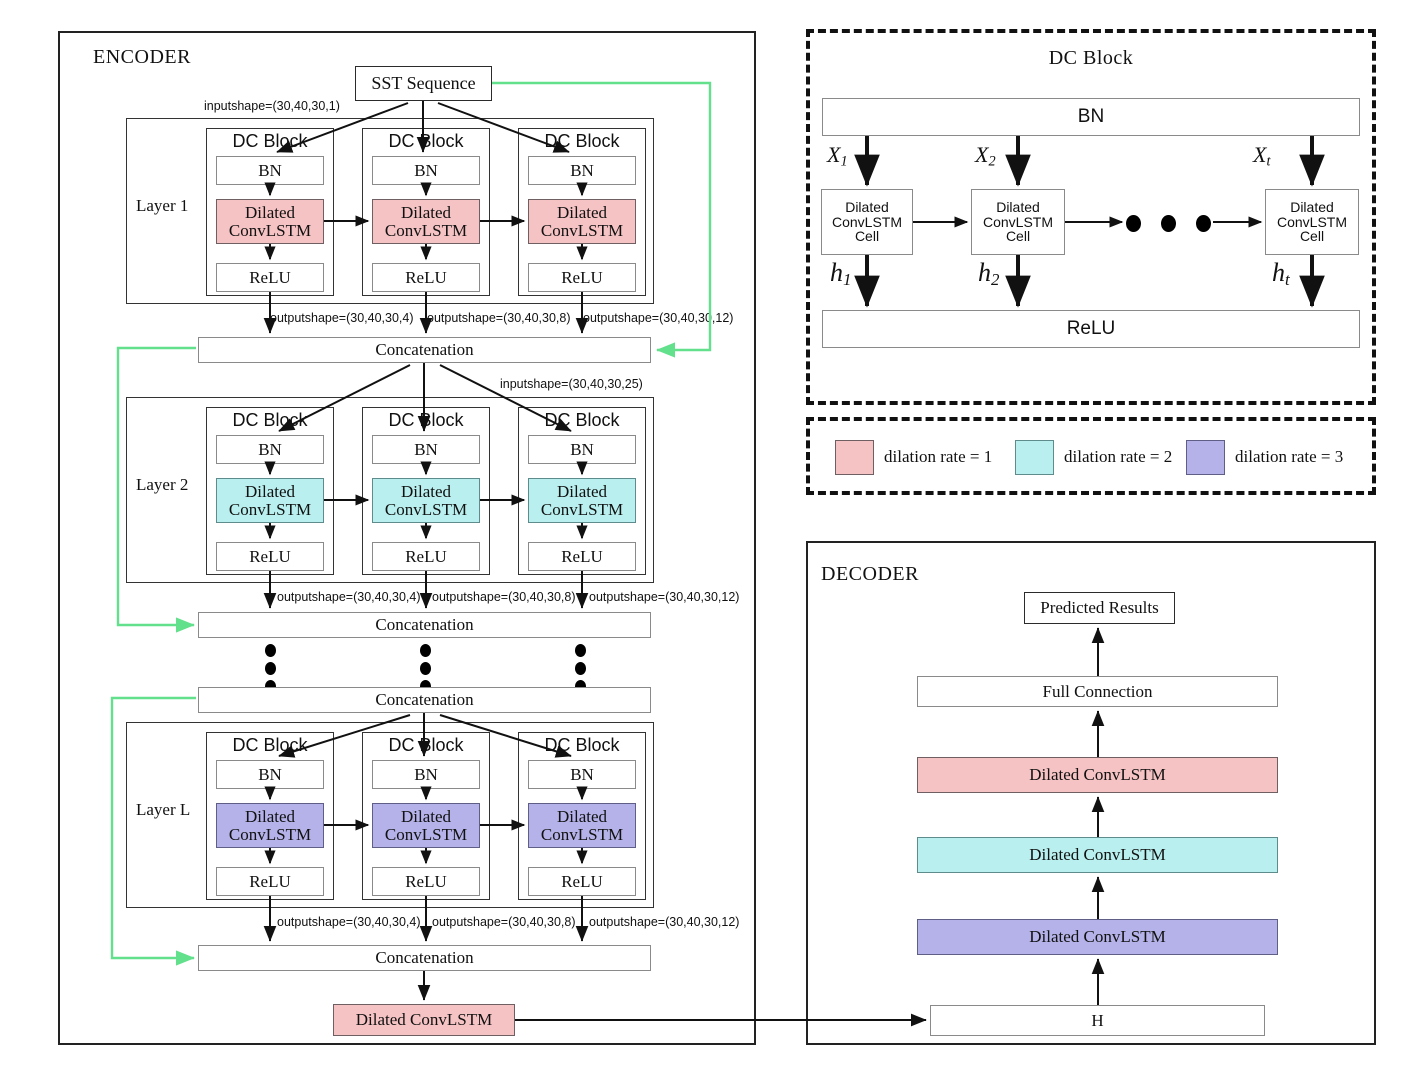 The height and width of the screenshot is (1079, 1412). I want to click on predicted-results-box: Predicted Results, so click(1099, 608).